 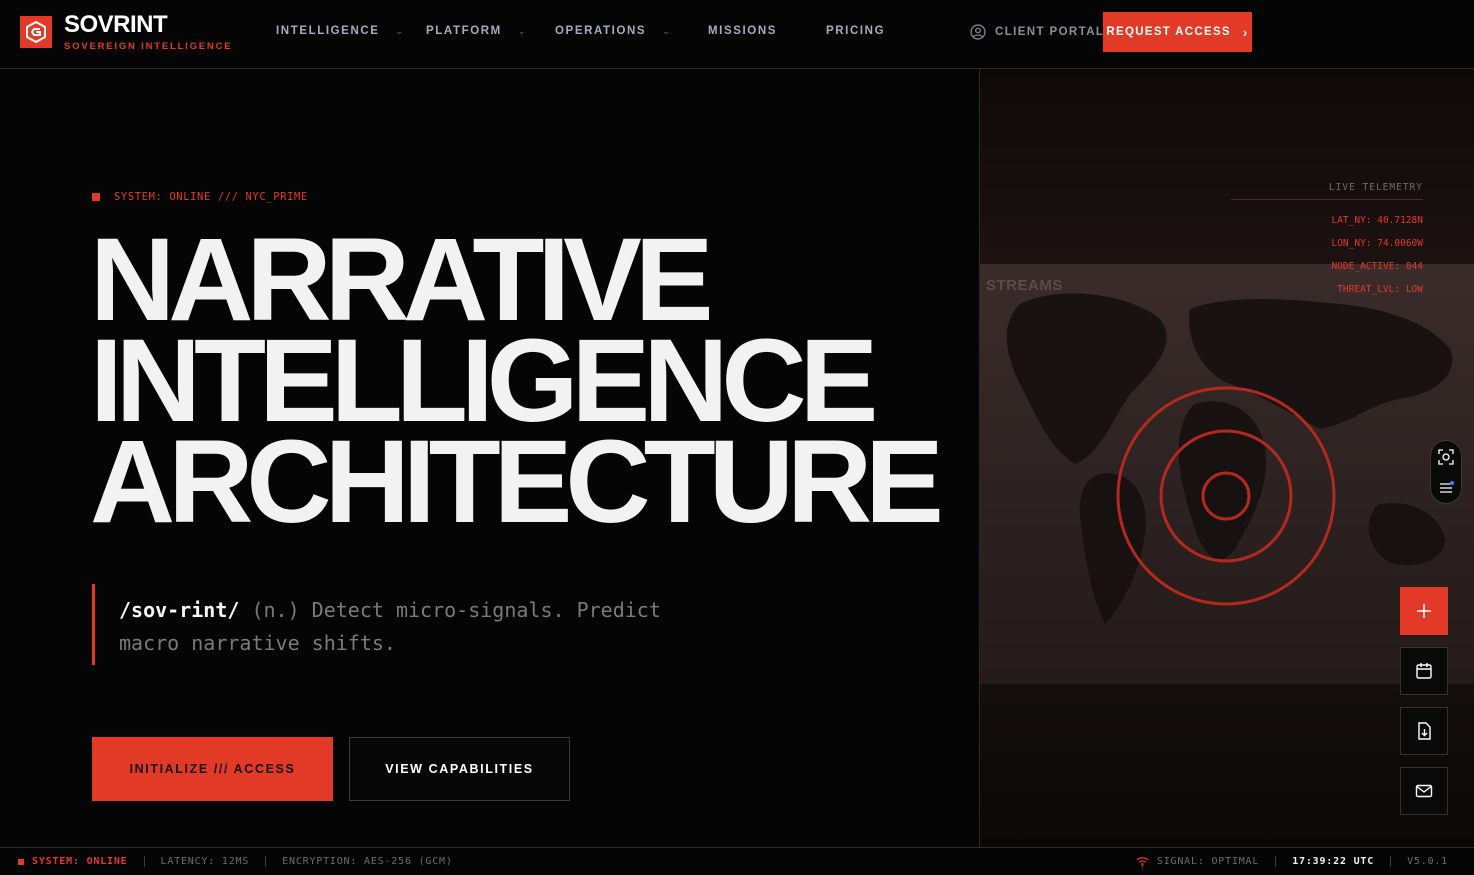 I want to click on mail-icon, so click(x=1424, y=791).